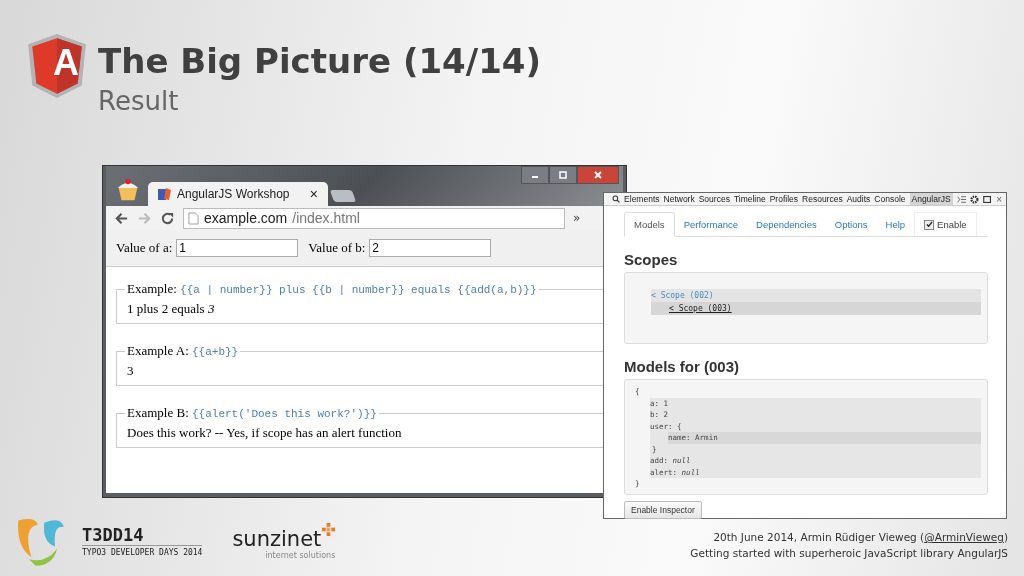  Describe the element at coordinates (651, 259) in the screenshot. I see `section-heading: Scopes` at that location.